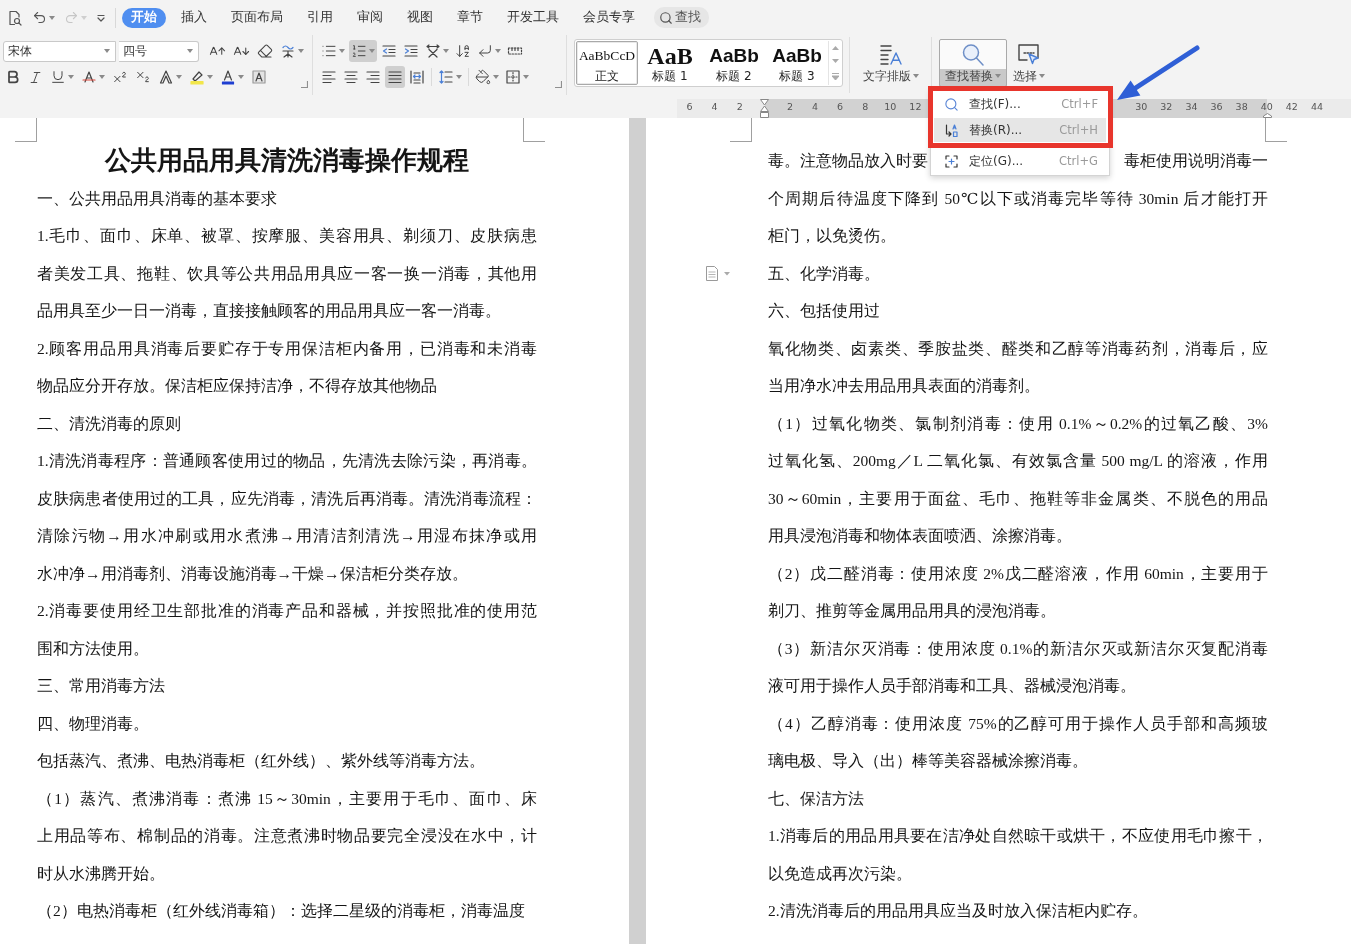 The height and width of the screenshot is (944, 1351). I want to click on justify-icon, so click(395, 77).